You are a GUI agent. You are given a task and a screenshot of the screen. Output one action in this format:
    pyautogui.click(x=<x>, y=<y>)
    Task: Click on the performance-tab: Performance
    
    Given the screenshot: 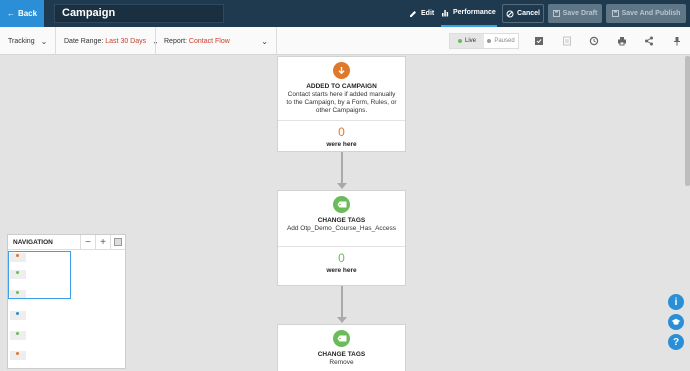 What is the action you would take?
    pyautogui.click(x=469, y=13)
    